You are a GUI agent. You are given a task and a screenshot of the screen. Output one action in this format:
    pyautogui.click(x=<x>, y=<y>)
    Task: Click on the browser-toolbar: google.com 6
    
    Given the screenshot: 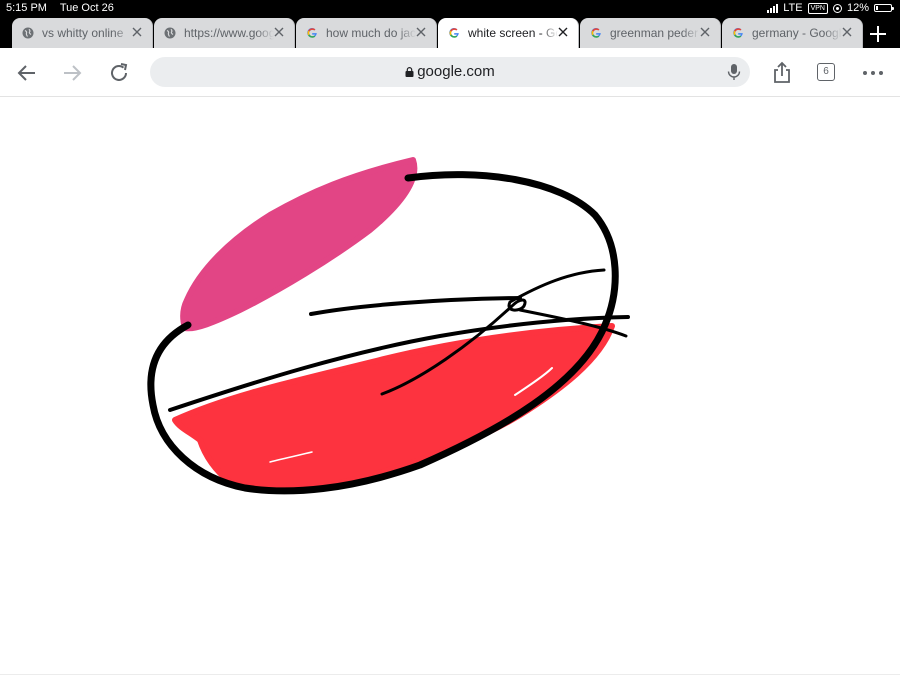 What is the action you would take?
    pyautogui.click(x=450, y=72)
    